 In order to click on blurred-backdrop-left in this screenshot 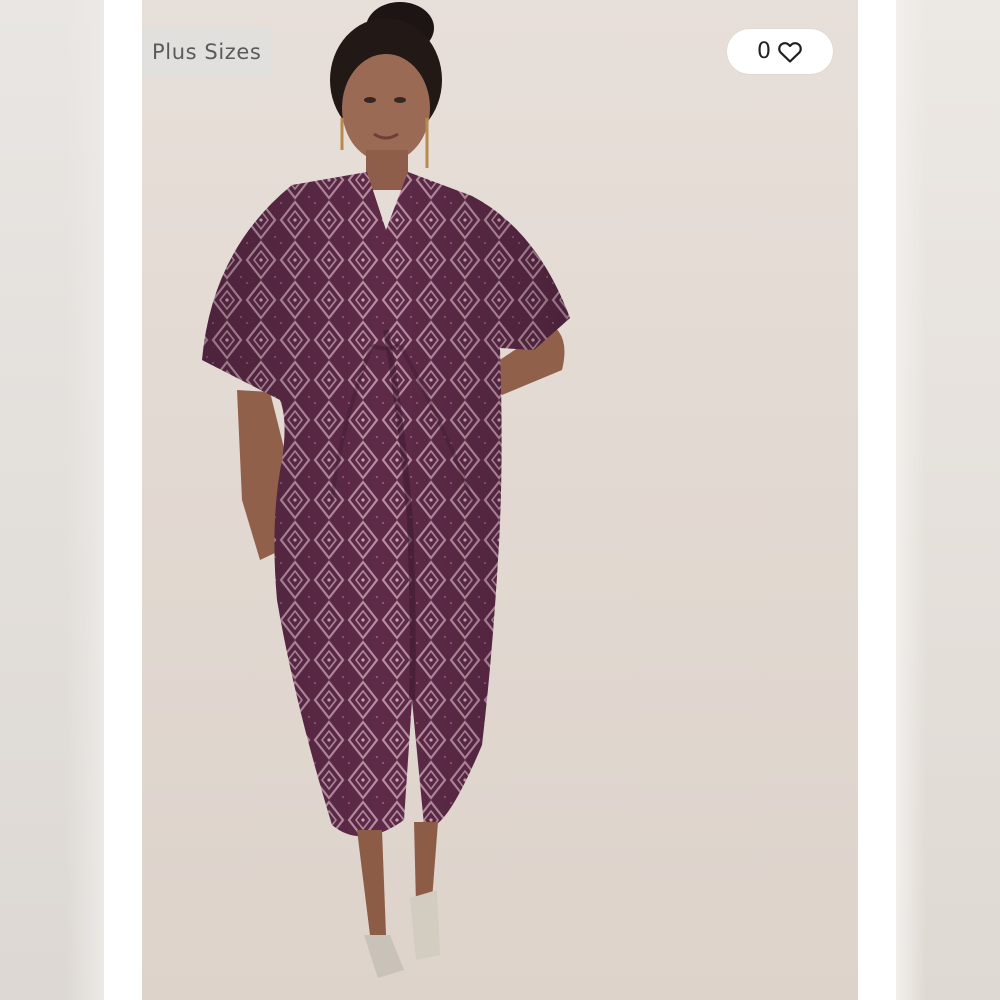, I will do `click(52, 500)`.